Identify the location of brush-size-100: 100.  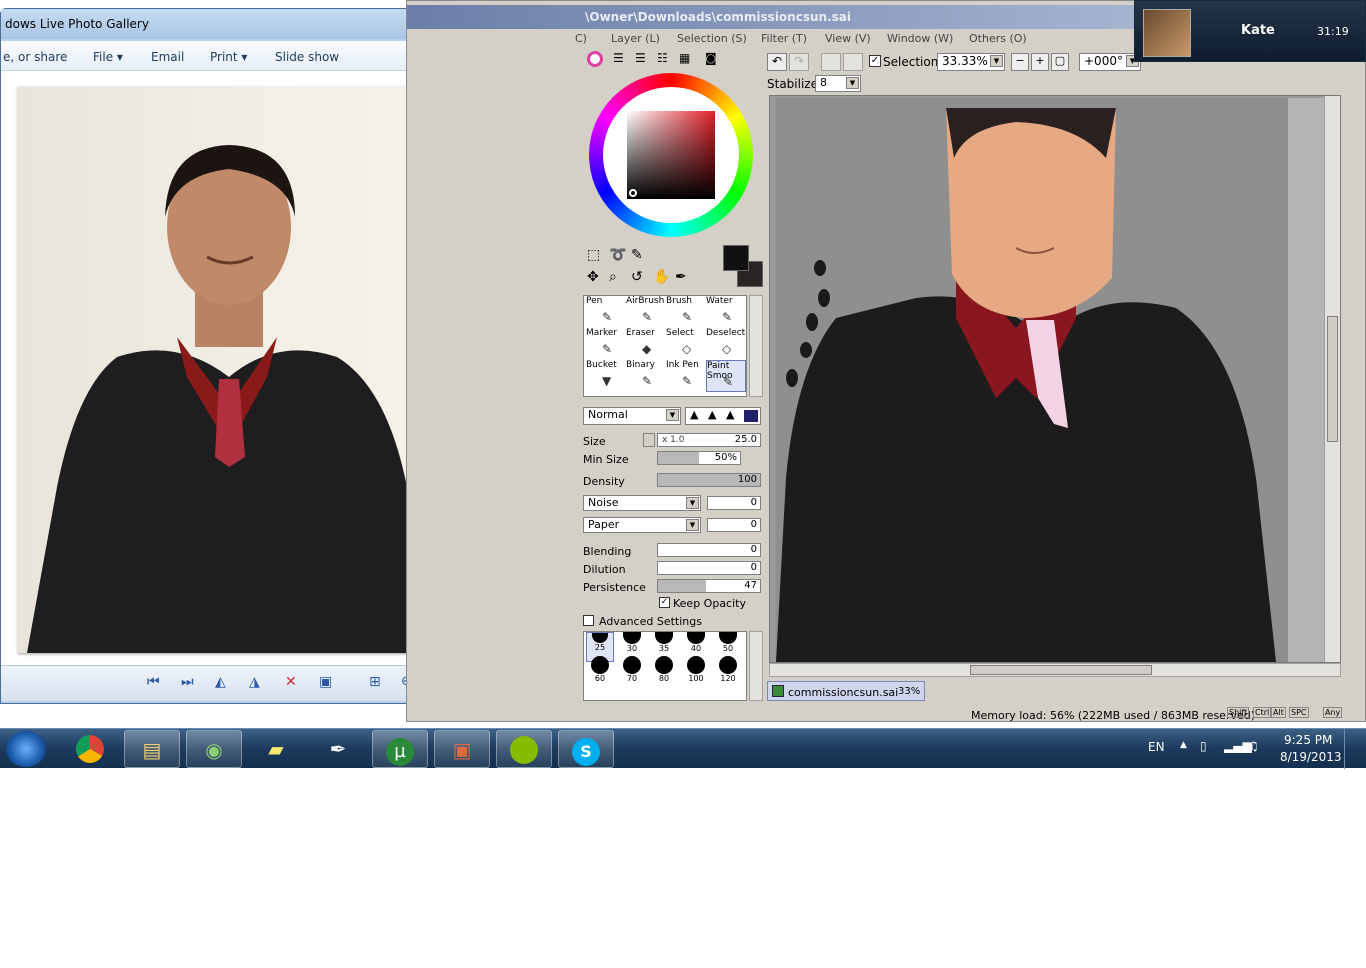
(696, 669).